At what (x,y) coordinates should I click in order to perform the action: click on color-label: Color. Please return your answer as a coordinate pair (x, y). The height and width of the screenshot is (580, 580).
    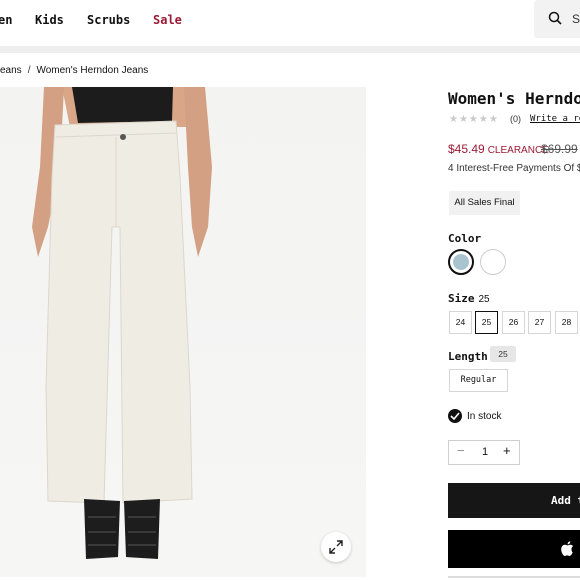
    Looking at the image, I should click on (465, 238).